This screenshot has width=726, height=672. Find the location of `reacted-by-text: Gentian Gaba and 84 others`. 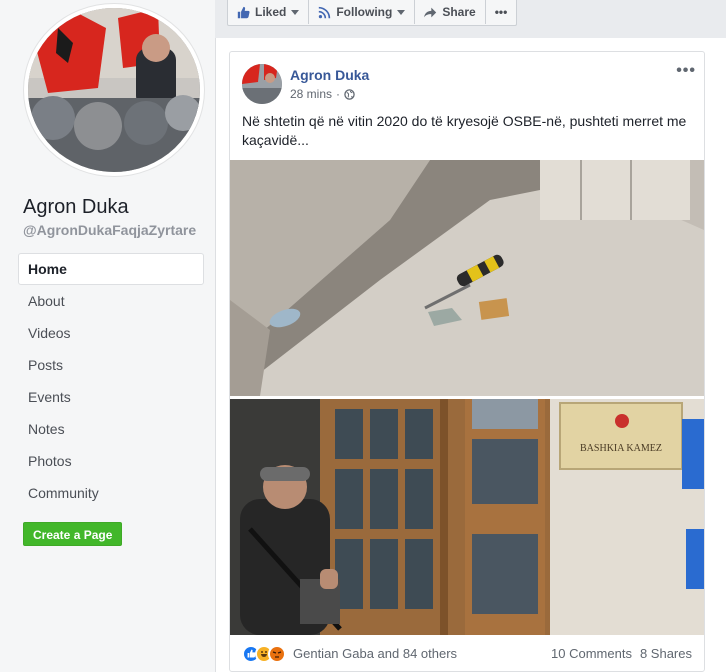

reacted-by-text: Gentian Gaba and 84 others is located at coordinates (375, 653).